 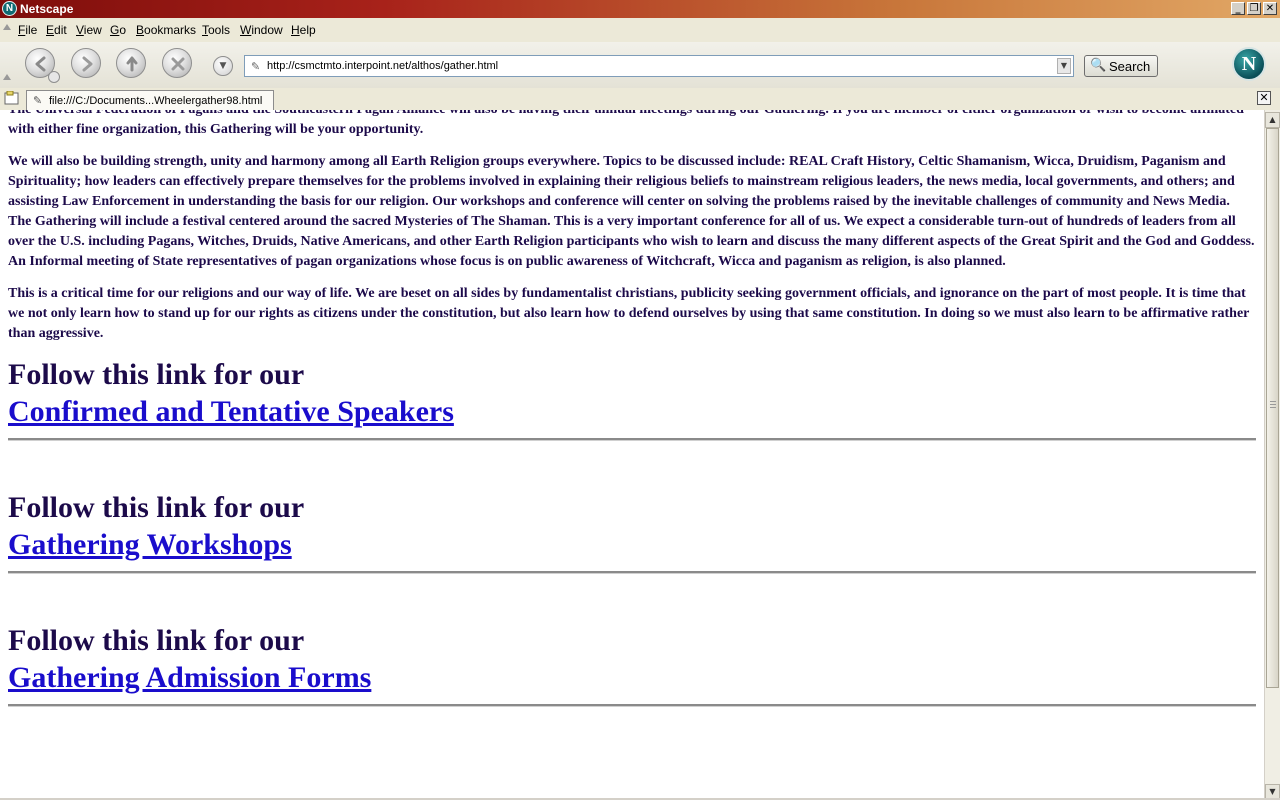 I want to click on reload-button, so click(x=131, y=63).